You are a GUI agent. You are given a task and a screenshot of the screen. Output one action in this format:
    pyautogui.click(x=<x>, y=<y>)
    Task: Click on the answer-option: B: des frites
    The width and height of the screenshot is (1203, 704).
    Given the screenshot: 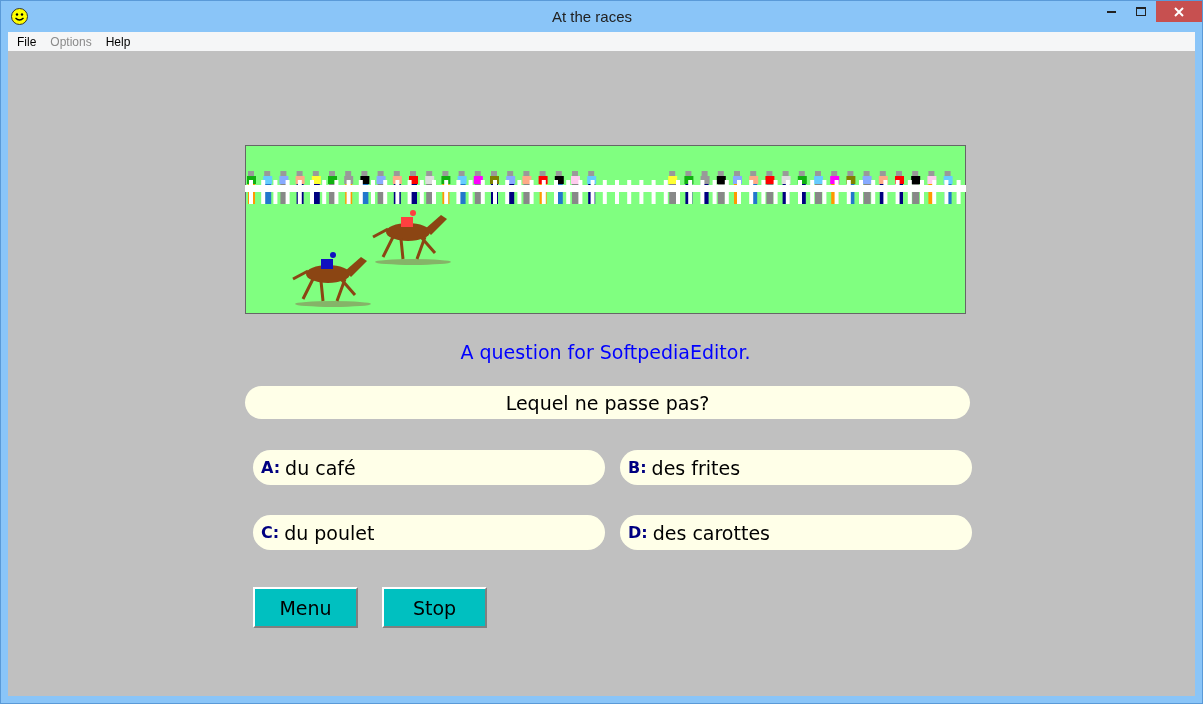 What is the action you would take?
    pyautogui.click(x=796, y=467)
    